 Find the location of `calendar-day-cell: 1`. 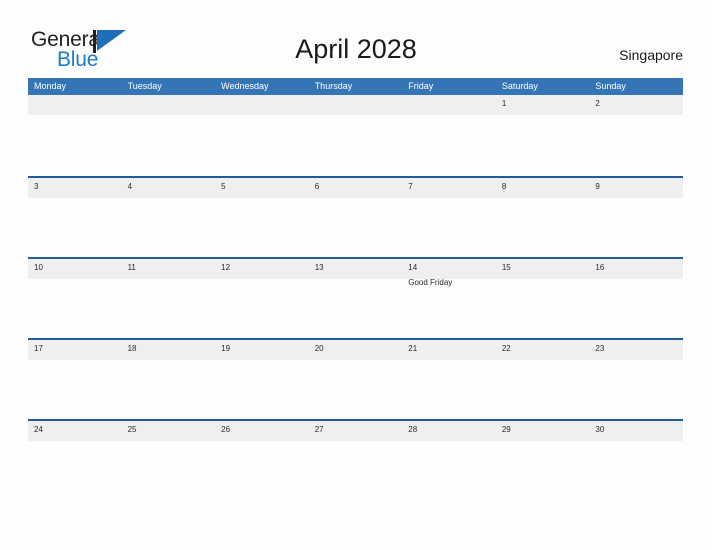

calendar-day-cell: 1 is located at coordinates (543, 134).